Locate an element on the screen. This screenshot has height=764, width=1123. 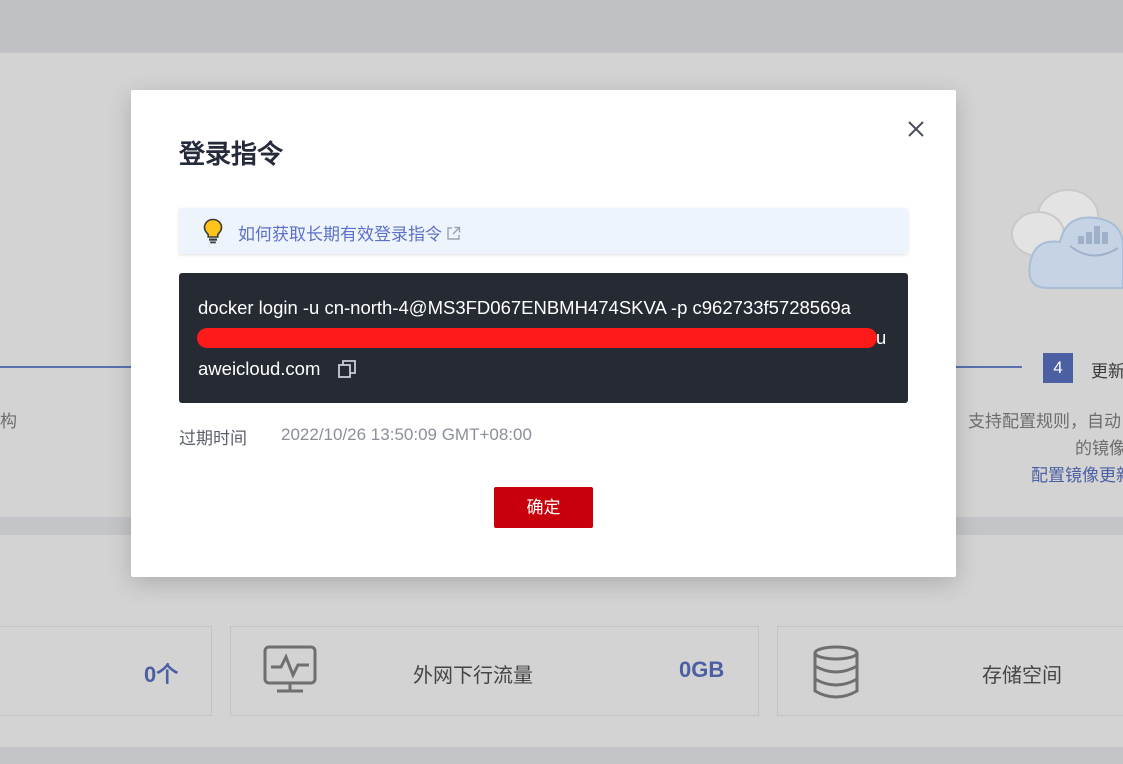
long-term-login-command-link: 如何获取长期有效登录指令 is located at coordinates (349, 232).